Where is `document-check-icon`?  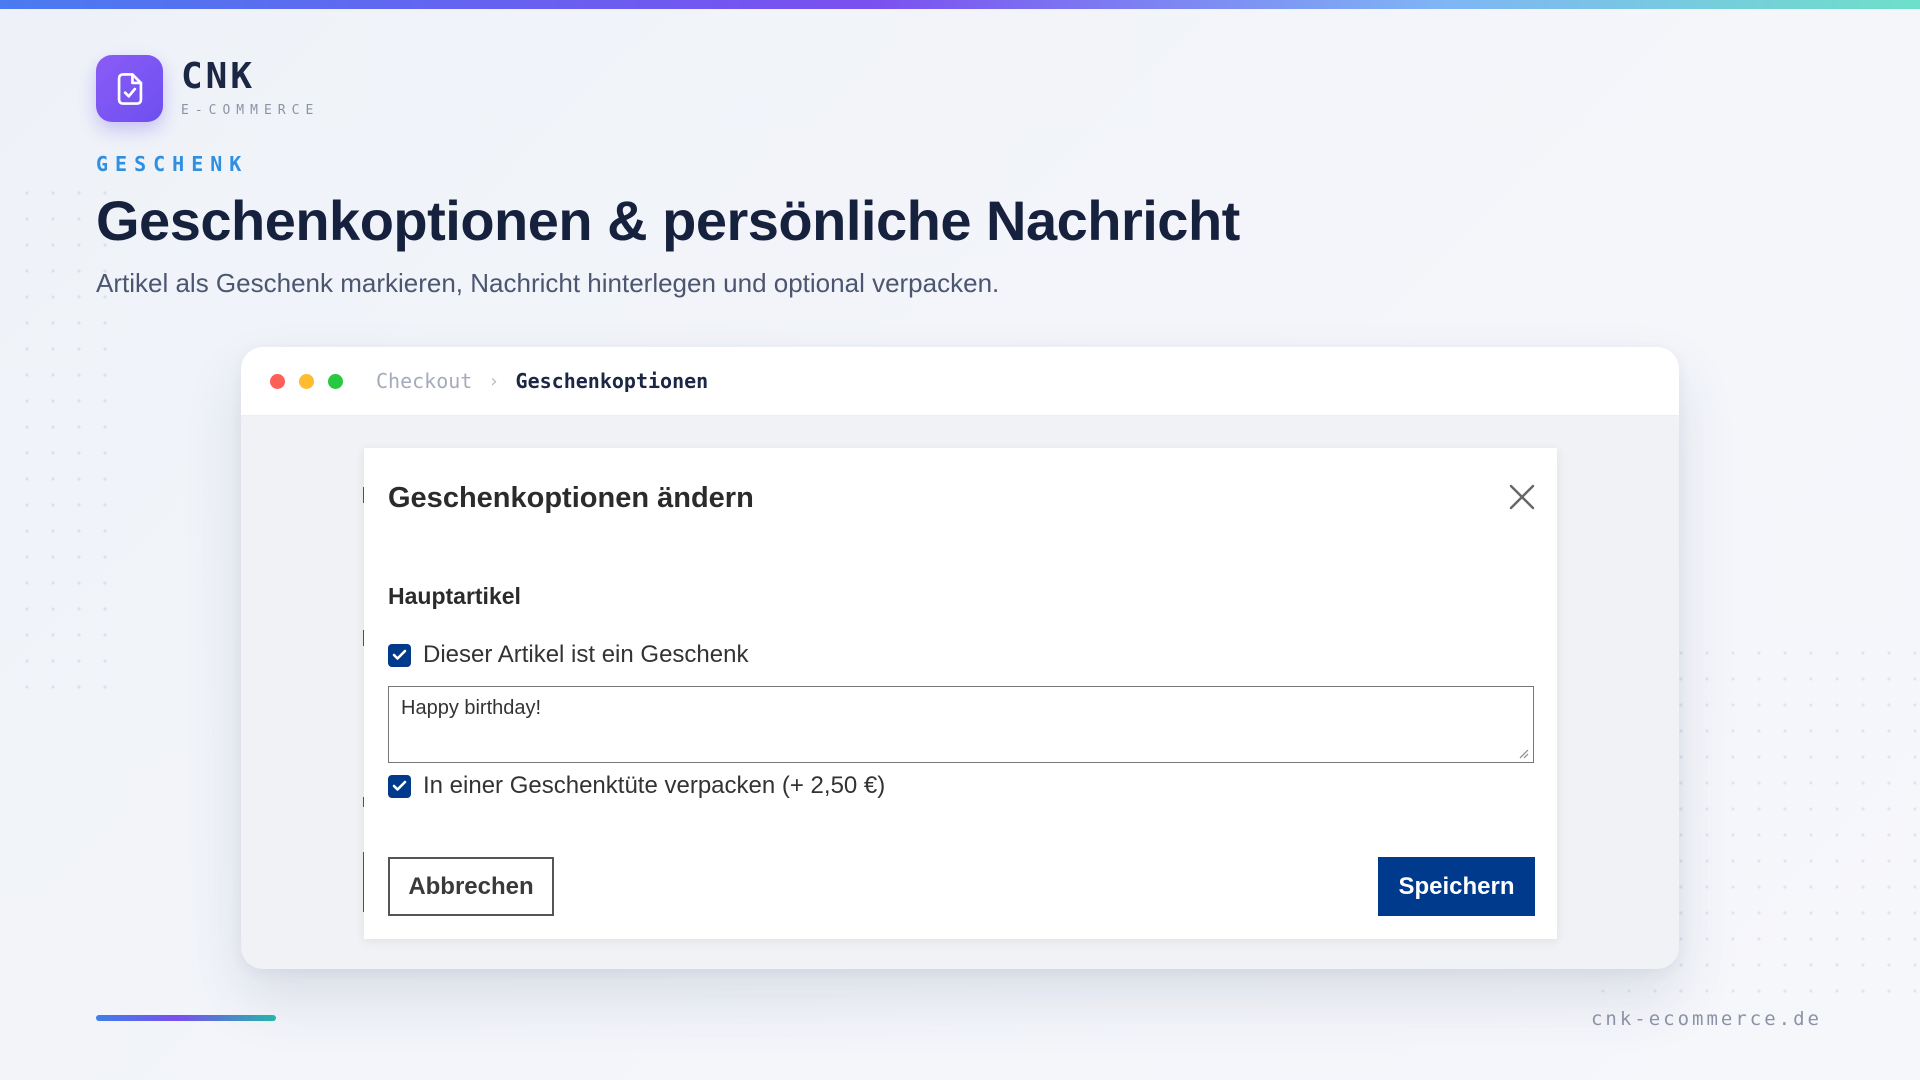 document-check-icon is located at coordinates (129, 88).